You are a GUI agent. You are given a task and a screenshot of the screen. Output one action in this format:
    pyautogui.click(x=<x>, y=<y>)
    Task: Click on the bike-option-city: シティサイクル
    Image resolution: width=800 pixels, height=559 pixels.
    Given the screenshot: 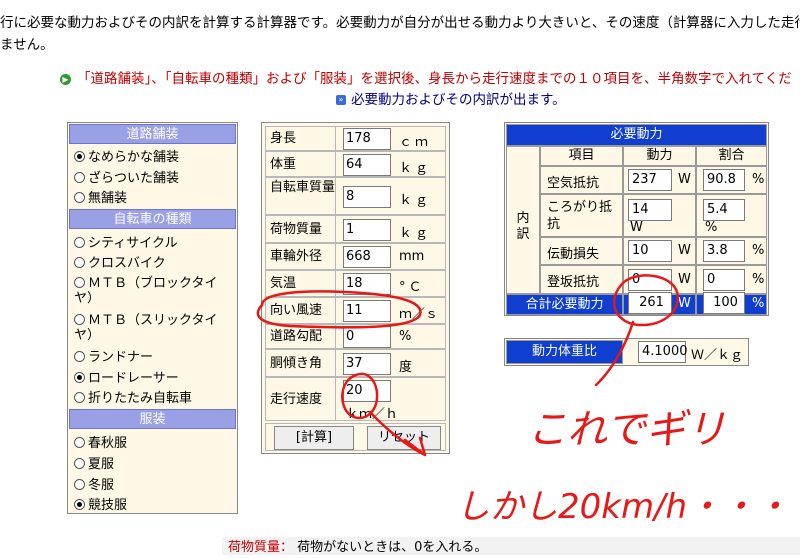 What is the action you would take?
    pyautogui.click(x=153, y=243)
    